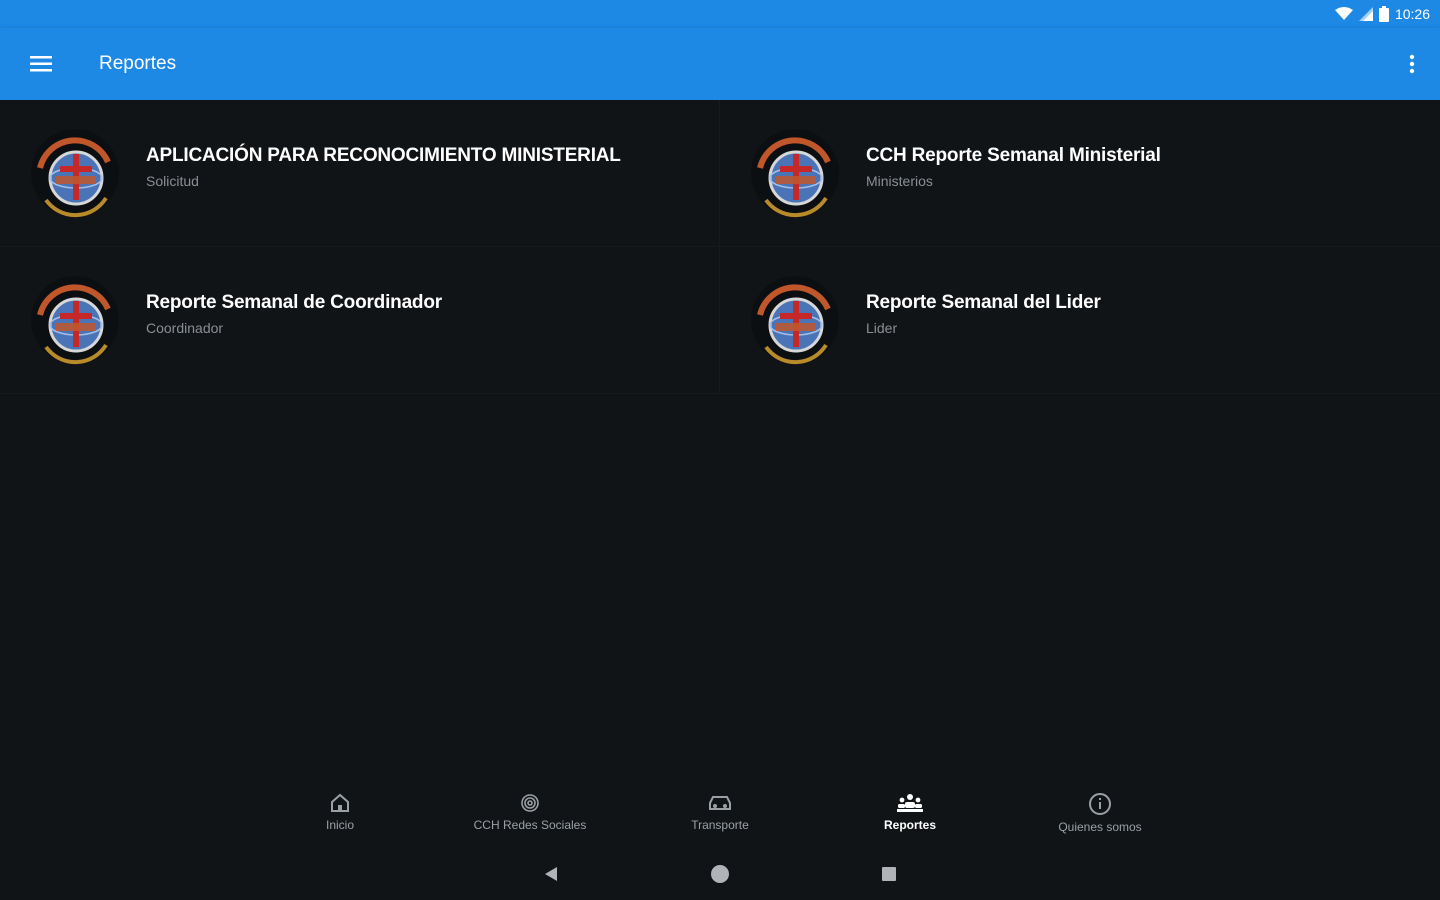 Image resolution: width=1440 pixels, height=900 pixels. Describe the element at coordinates (720, 825) in the screenshot. I see `nav-label: Transporte` at that location.